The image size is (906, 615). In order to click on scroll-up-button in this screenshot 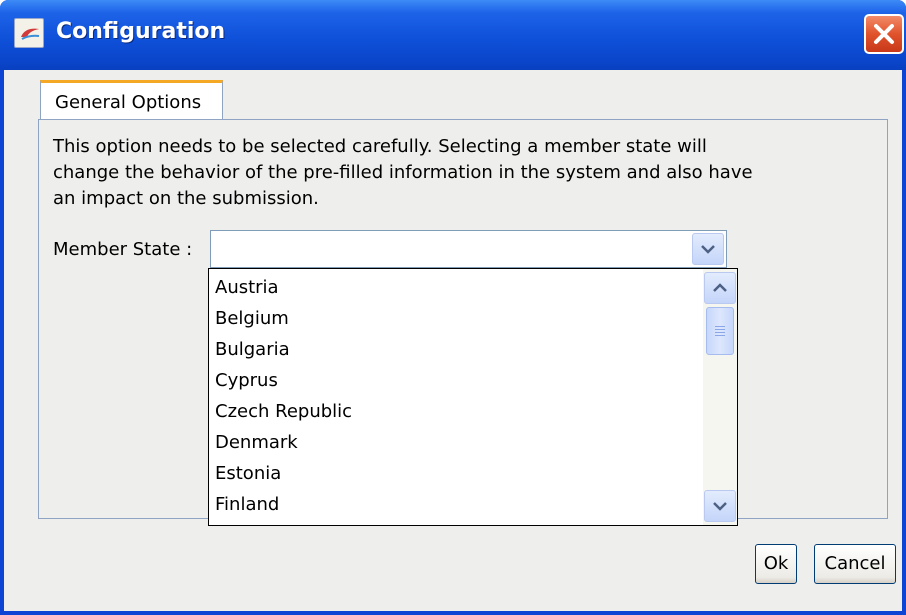, I will do `click(720, 288)`.